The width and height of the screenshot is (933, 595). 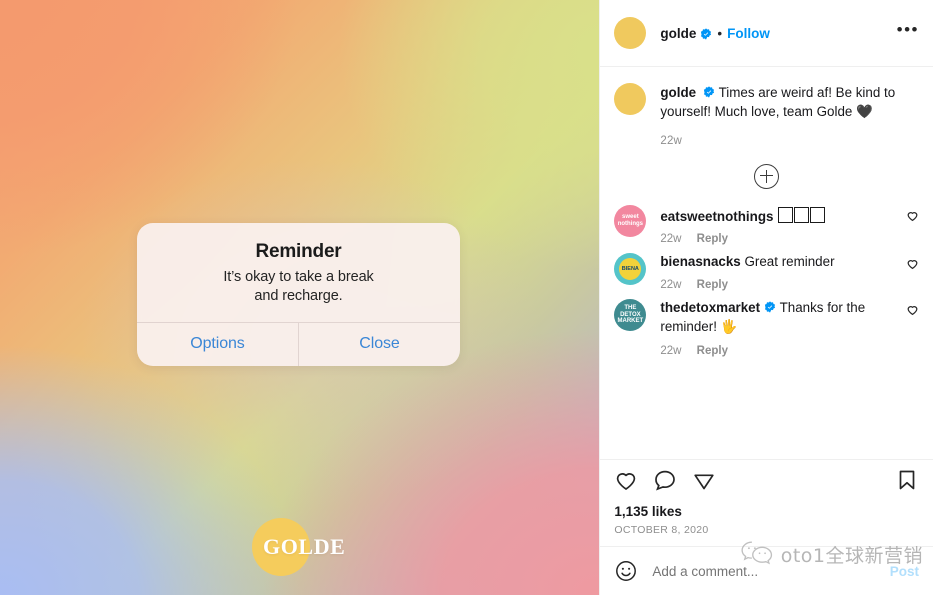 What do you see at coordinates (671, 140) in the screenshot?
I see `caption-timestamp: 22w` at bounding box center [671, 140].